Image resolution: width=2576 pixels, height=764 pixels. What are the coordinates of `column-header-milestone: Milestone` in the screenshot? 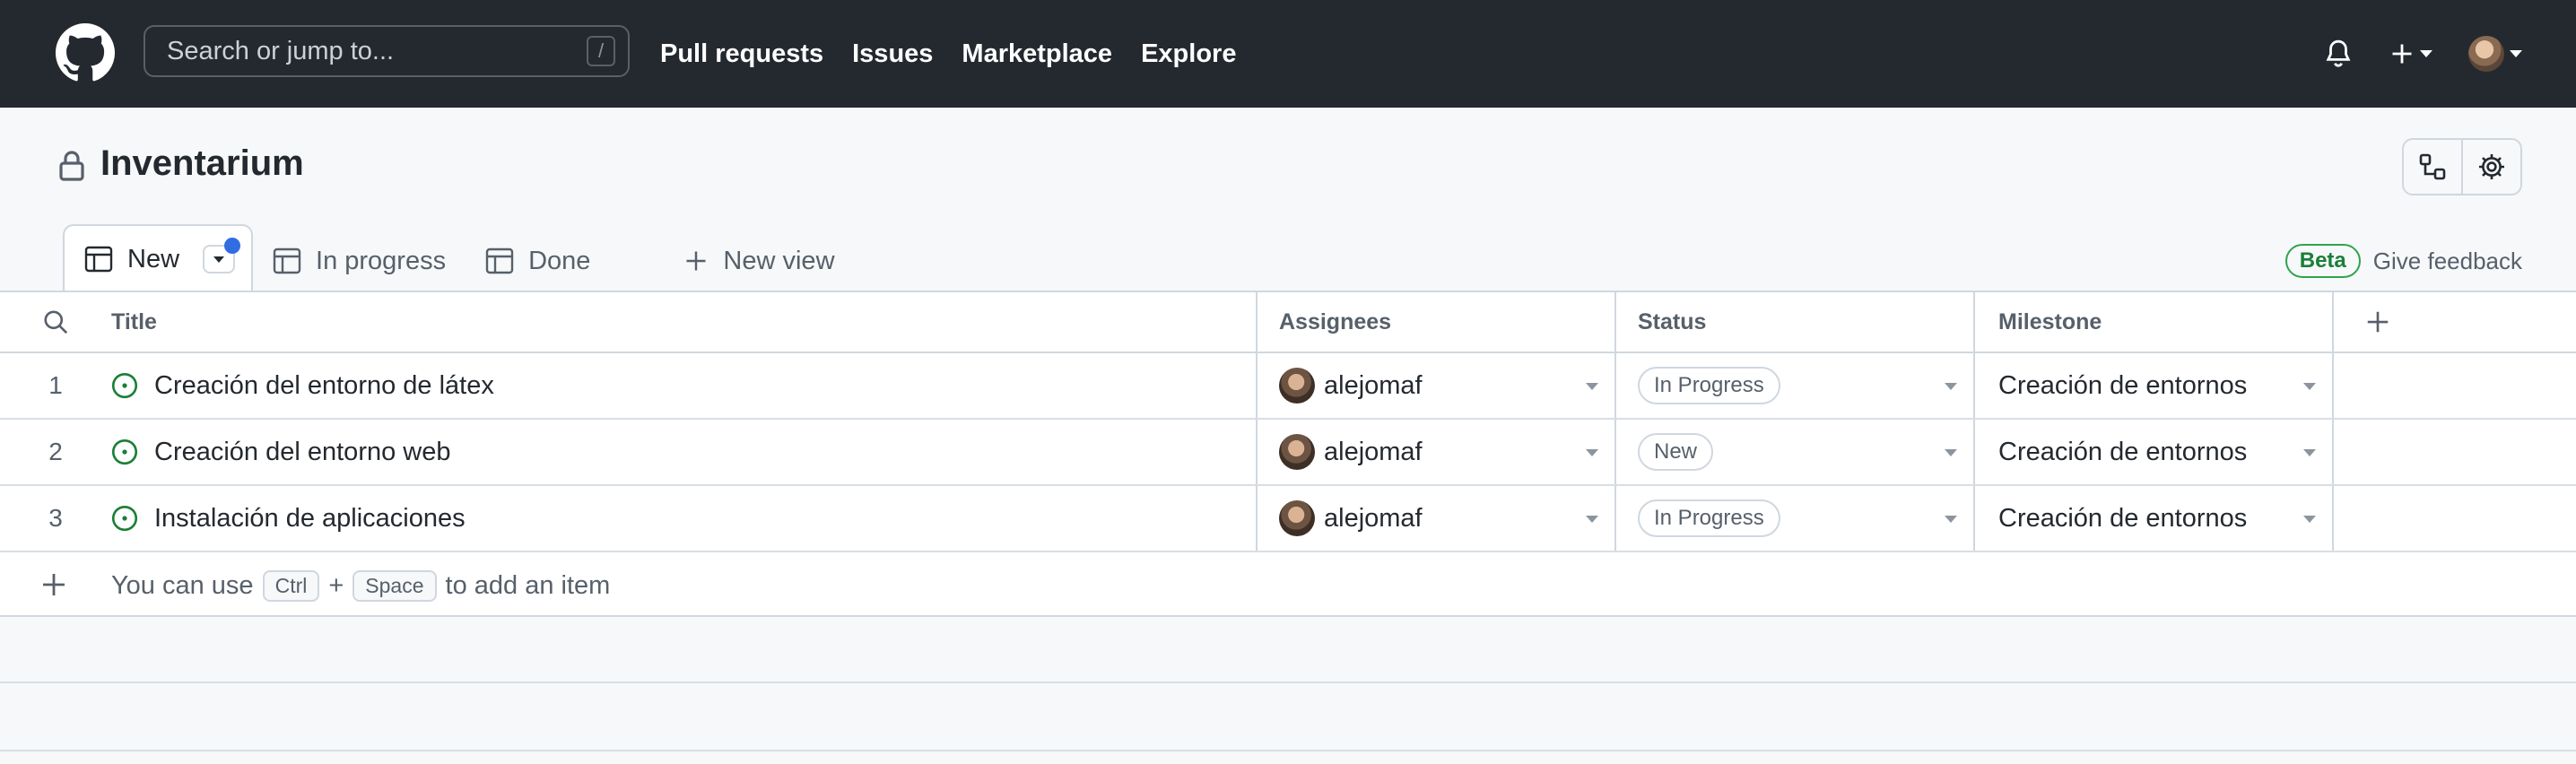 It's located at (2152, 322).